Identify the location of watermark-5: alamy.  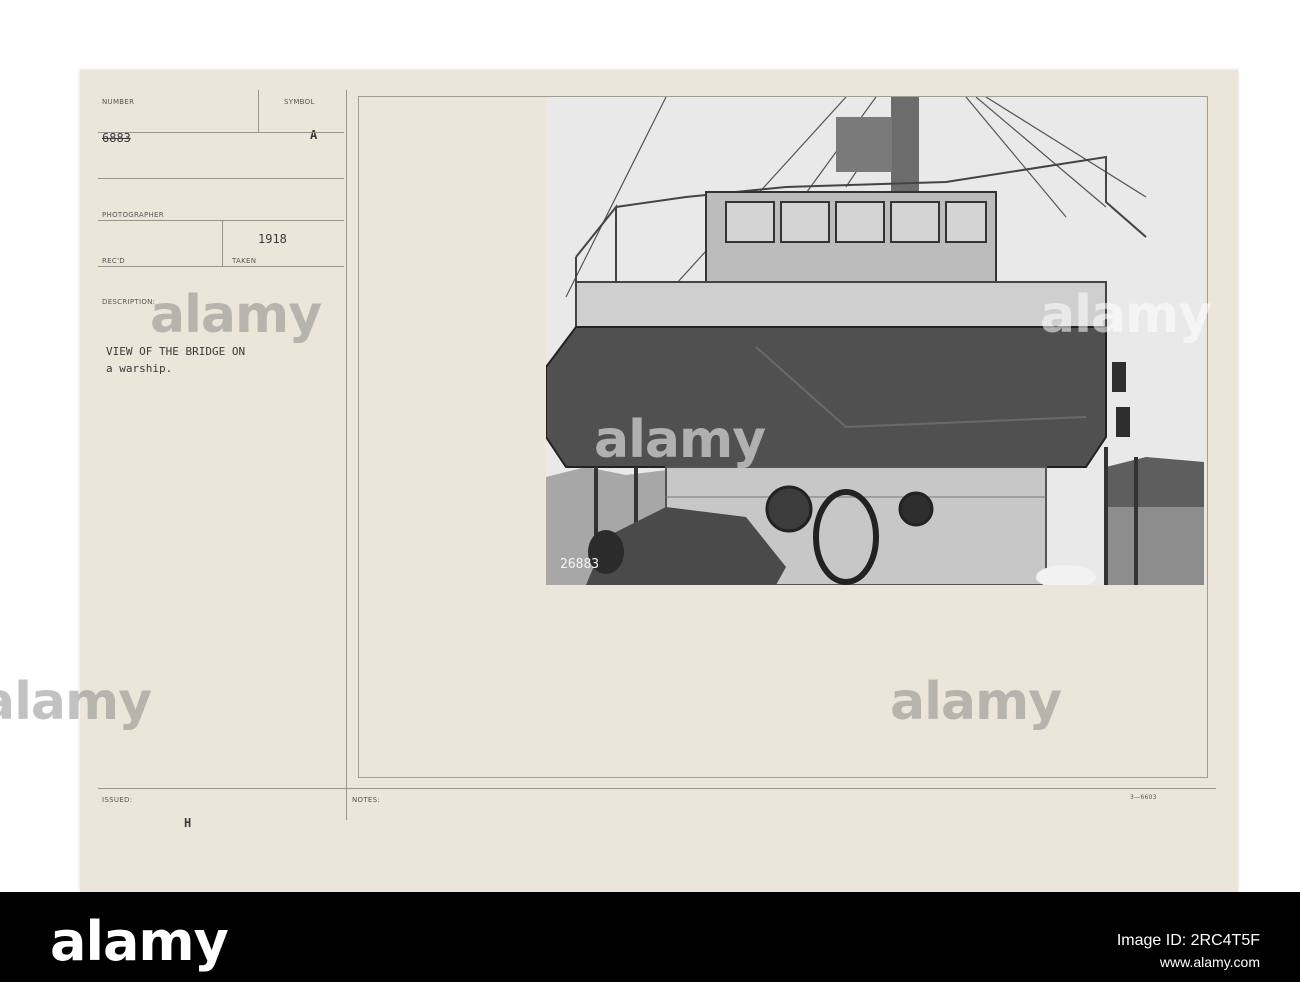
(976, 702).